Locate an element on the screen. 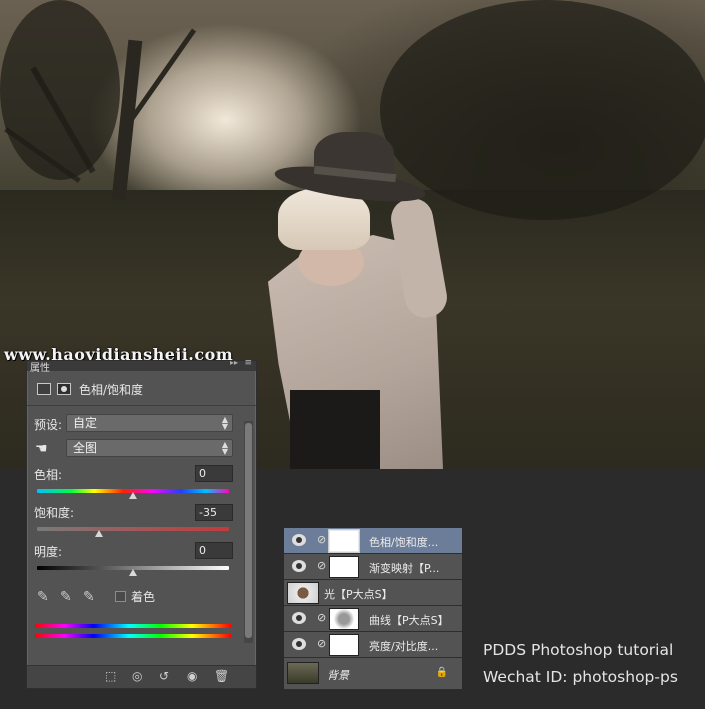 Image resolution: width=705 pixels, height=709 pixels. tab-properties: 属性 is located at coordinates (40, 366).